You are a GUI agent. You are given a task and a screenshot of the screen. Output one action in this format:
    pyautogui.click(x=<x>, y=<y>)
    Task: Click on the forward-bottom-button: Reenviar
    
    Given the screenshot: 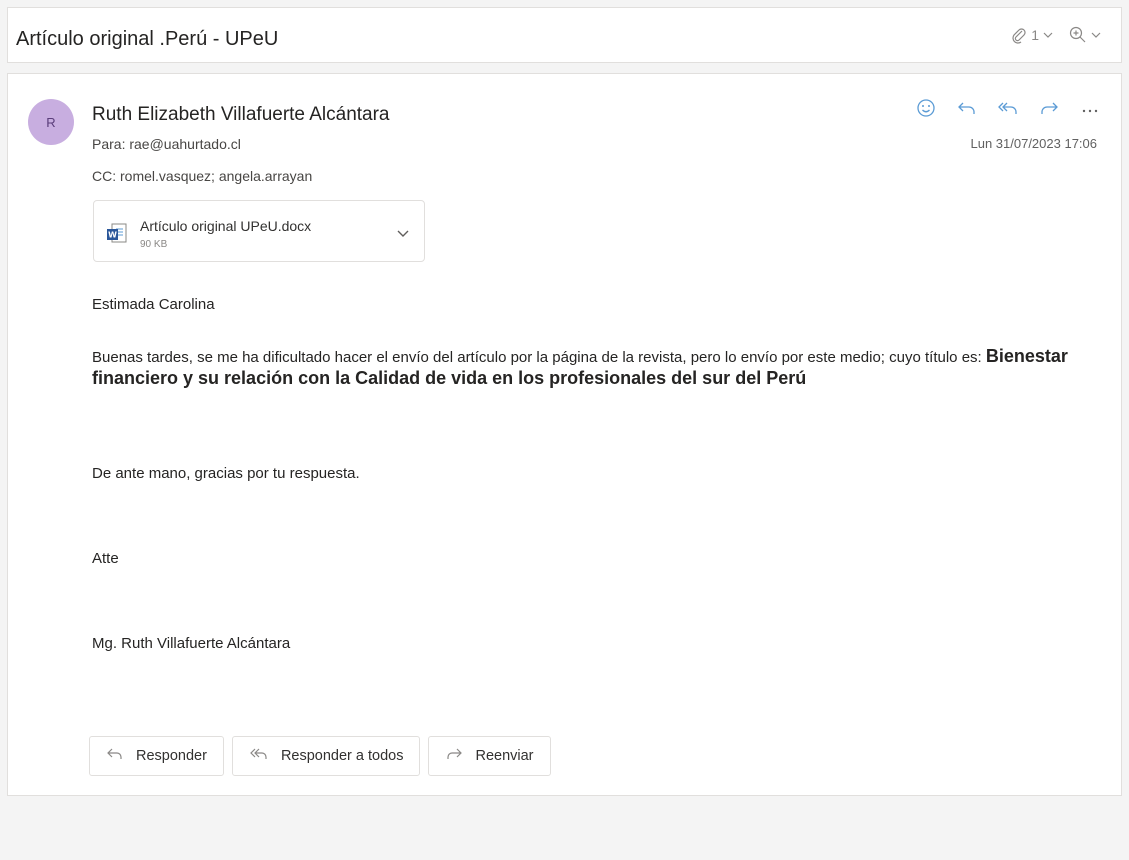 What is the action you would take?
    pyautogui.click(x=489, y=756)
    